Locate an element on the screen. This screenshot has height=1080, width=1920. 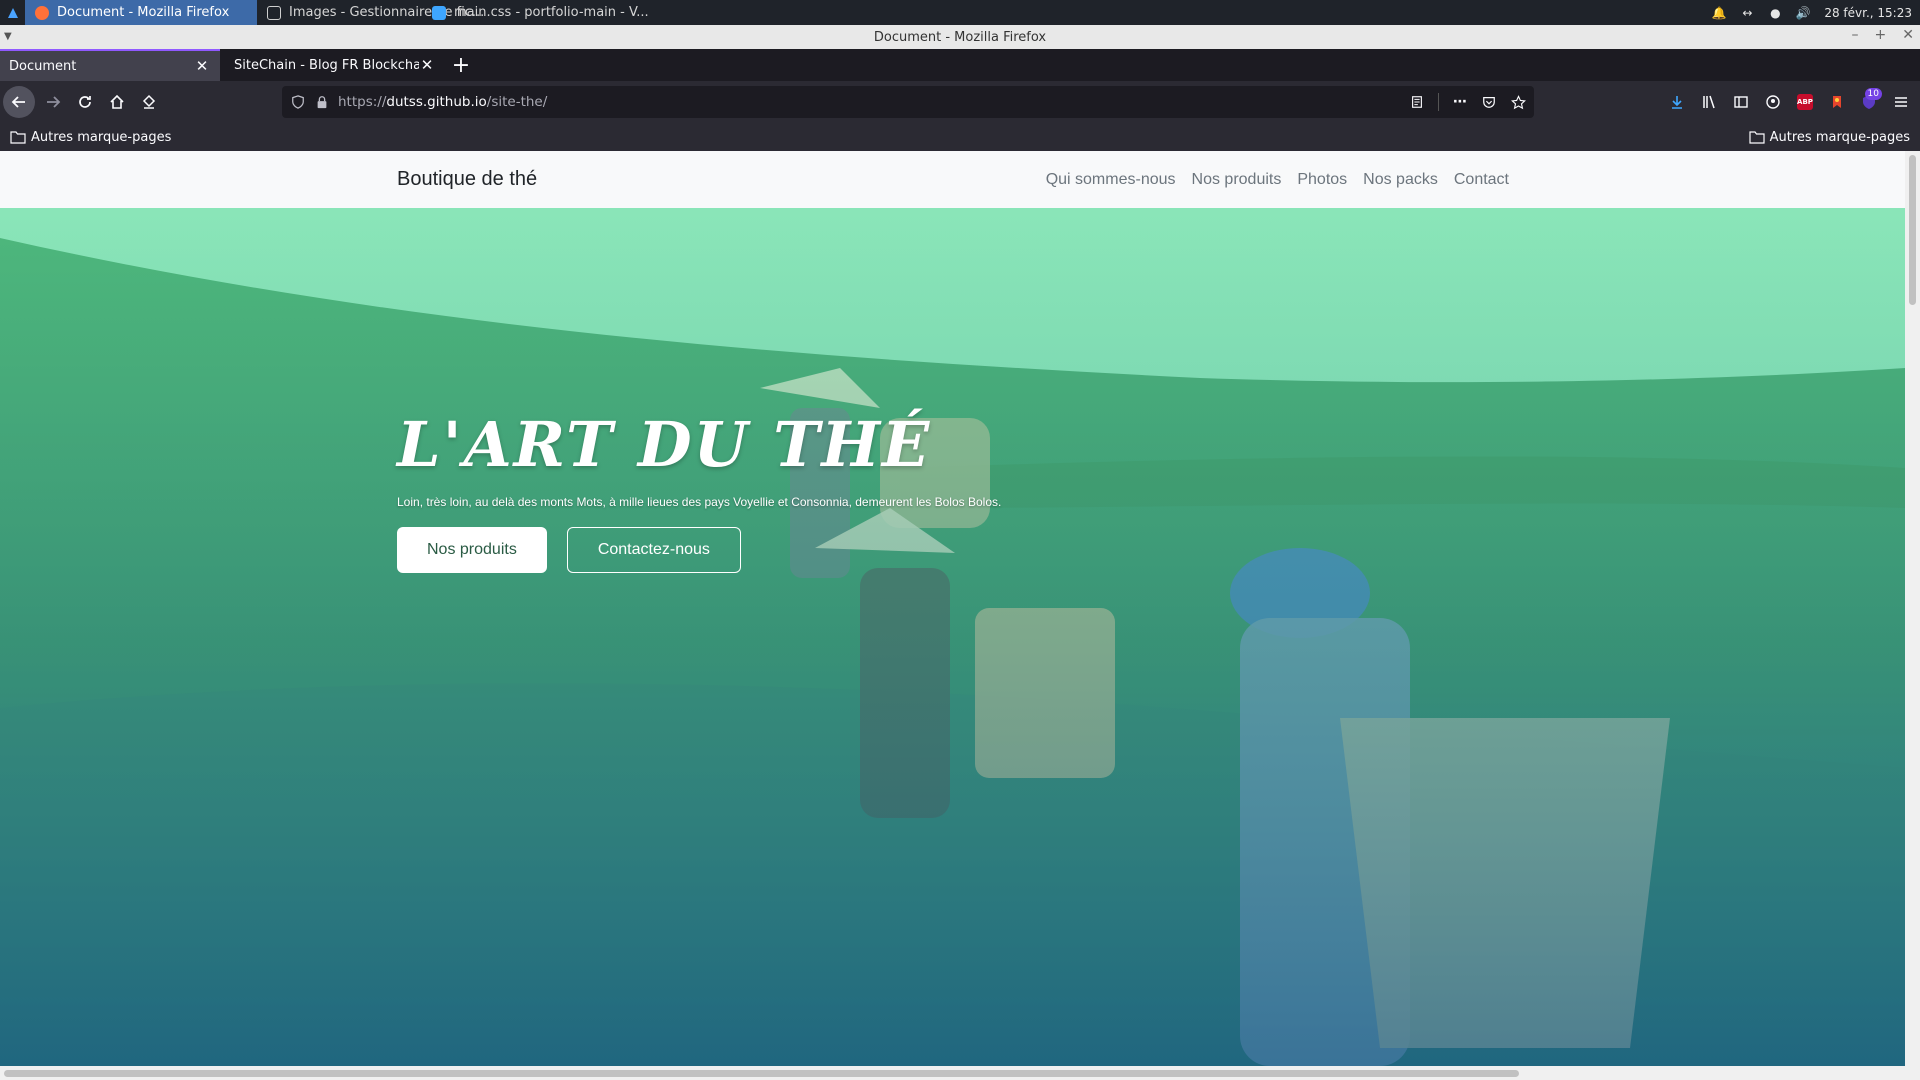
more-actions-icon: ⋯ is located at coordinates (1460, 102).